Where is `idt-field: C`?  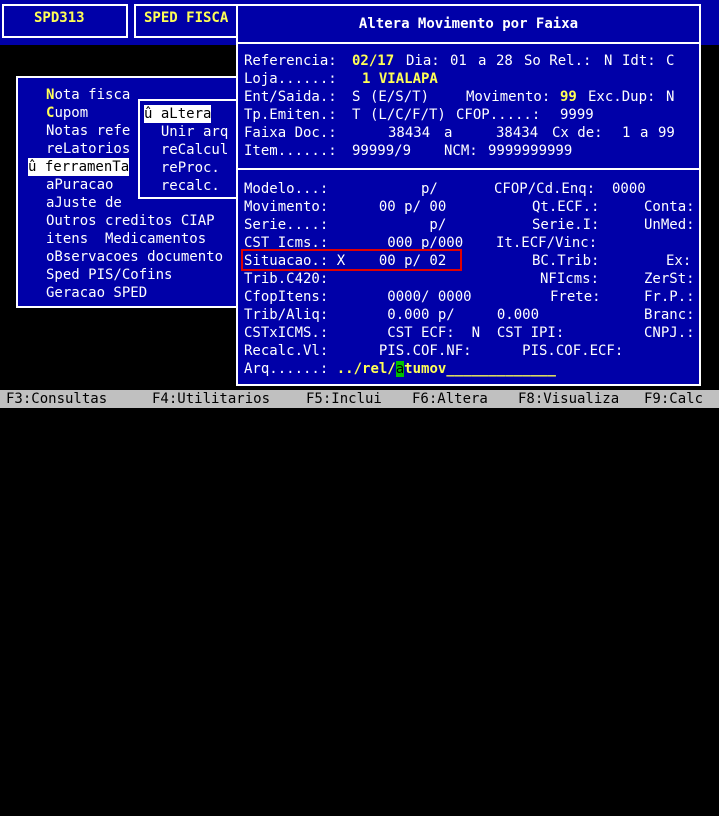
idt-field: C is located at coordinates (670, 61).